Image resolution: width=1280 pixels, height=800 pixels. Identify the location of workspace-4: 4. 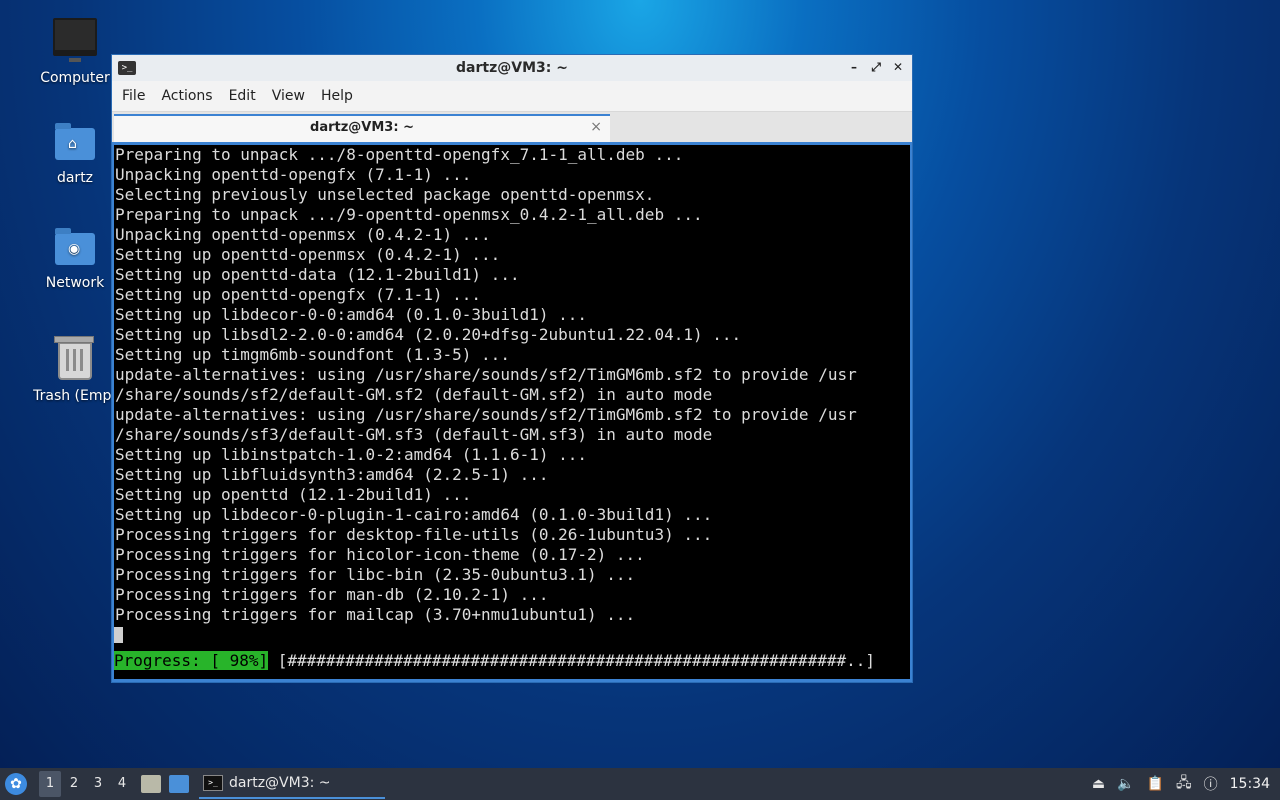
(122, 784).